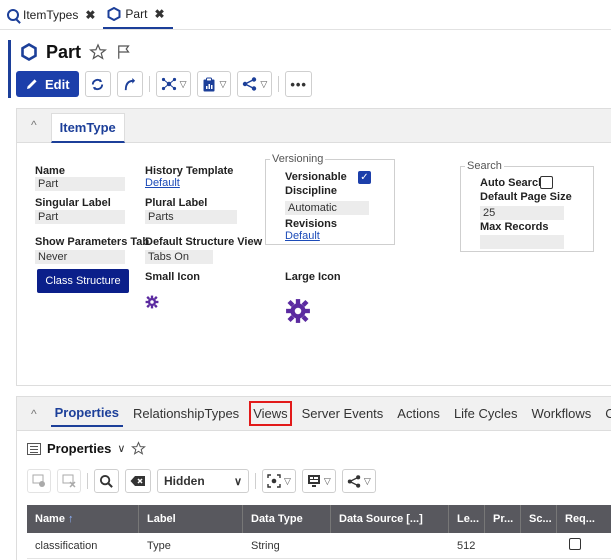 The height and width of the screenshot is (560, 611). I want to click on table-row: classification Type String 512, so click(319, 546).